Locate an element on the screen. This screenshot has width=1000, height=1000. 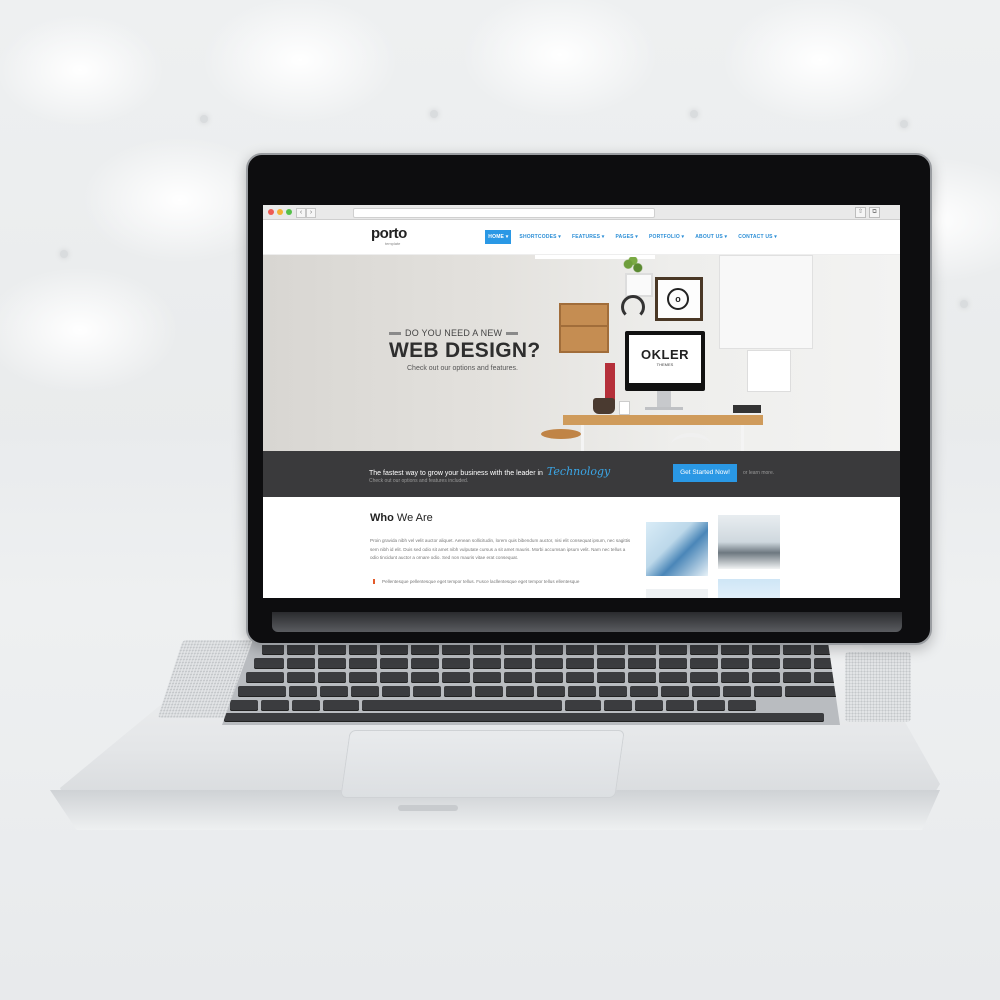
trackpad is located at coordinates (482, 764).